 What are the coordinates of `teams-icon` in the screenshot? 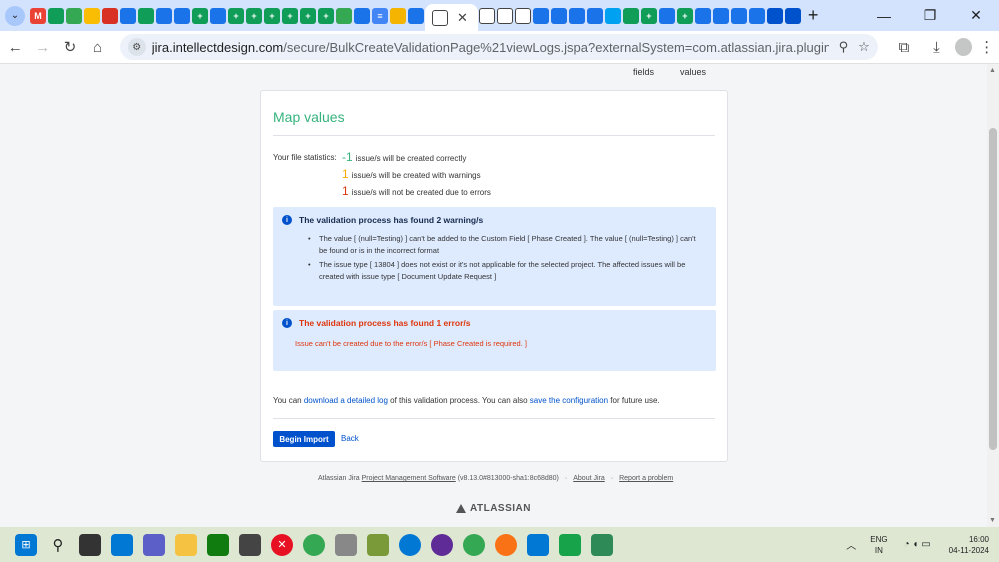 It's located at (154, 544).